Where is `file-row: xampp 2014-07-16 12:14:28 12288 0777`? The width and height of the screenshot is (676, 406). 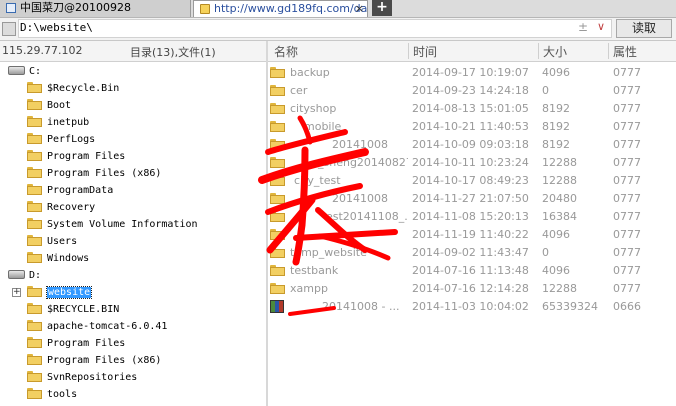 file-row: xampp 2014-07-16 12:14:28 12288 0777 is located at coordinates (472, 289).